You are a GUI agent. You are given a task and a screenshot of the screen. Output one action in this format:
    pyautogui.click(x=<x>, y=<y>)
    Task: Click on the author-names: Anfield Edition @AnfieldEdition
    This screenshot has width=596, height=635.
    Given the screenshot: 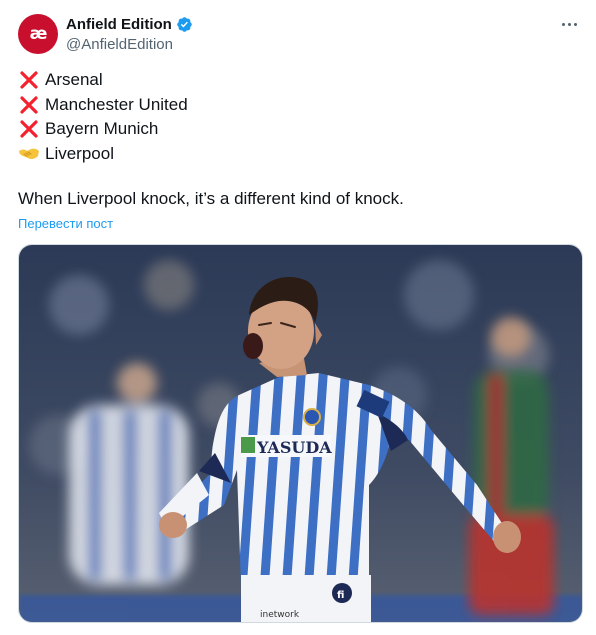 What is the action you would take?
    pyautogui.click(x=129, y=34)
    